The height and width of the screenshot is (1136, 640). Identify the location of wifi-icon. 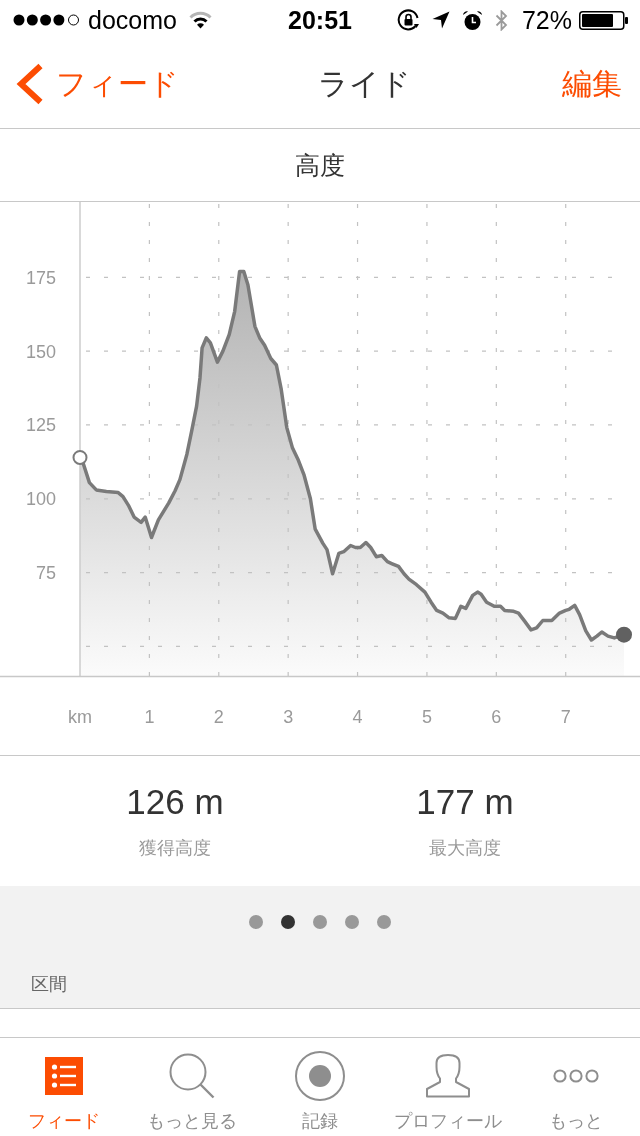
(200, 20).